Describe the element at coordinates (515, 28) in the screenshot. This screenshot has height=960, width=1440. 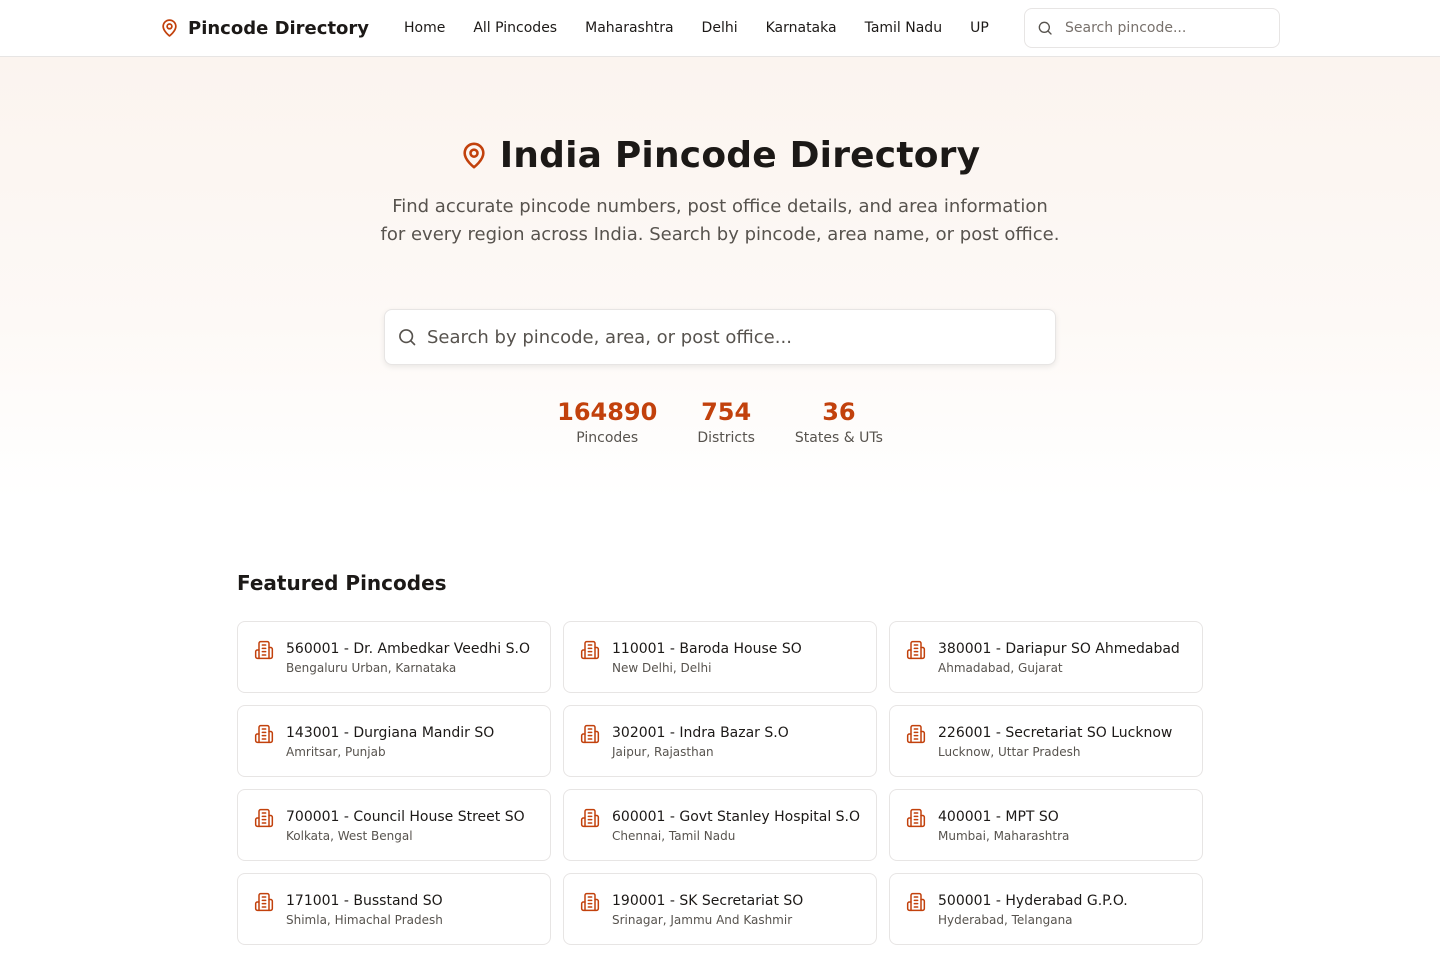
I see `nav-link-all-pincodes: All Pincodes` at that location.